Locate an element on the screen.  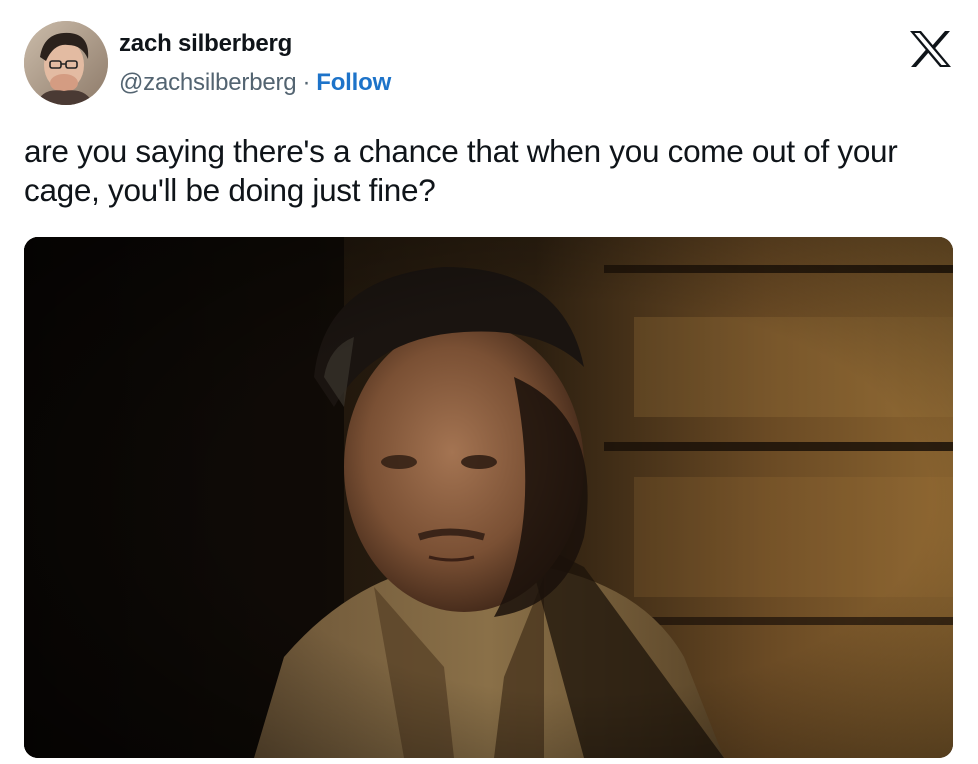
follow-button: Follow is located at coordinates (353, 82).